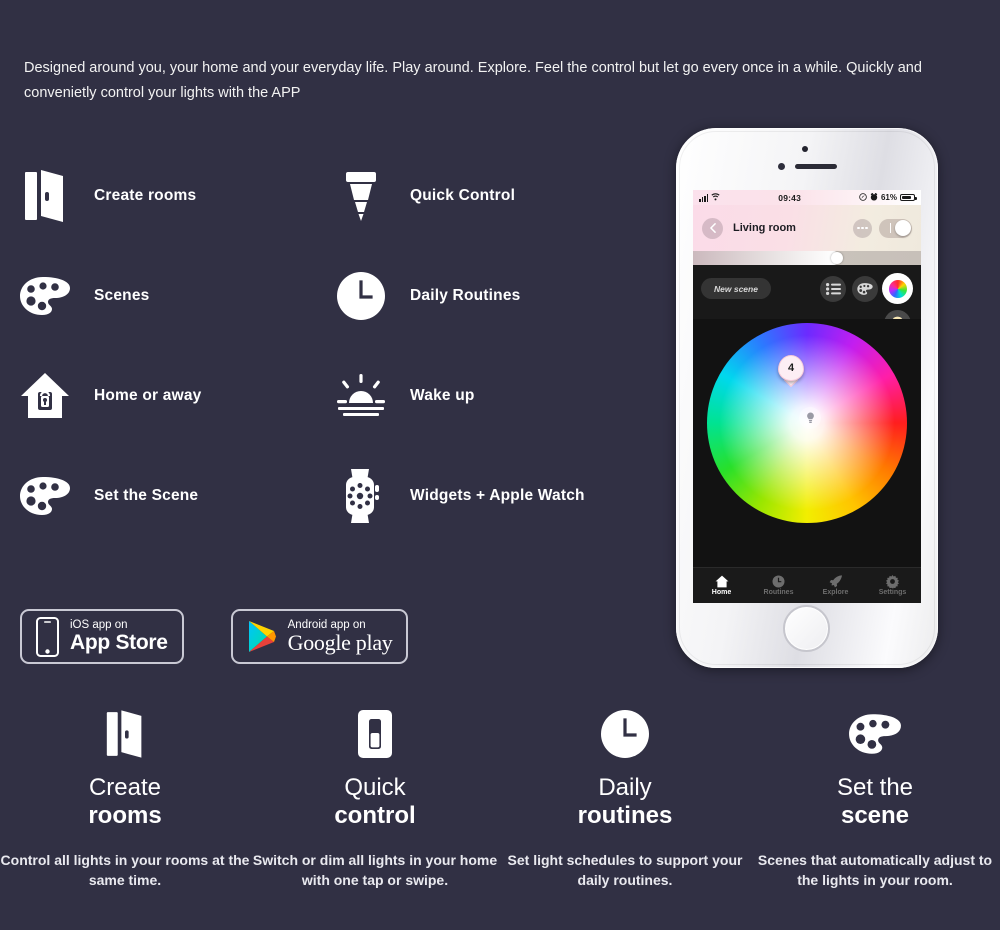 The height and width of the screenshot is (930, 1000). I want to click on pin-label: 4, so click(791, 368).